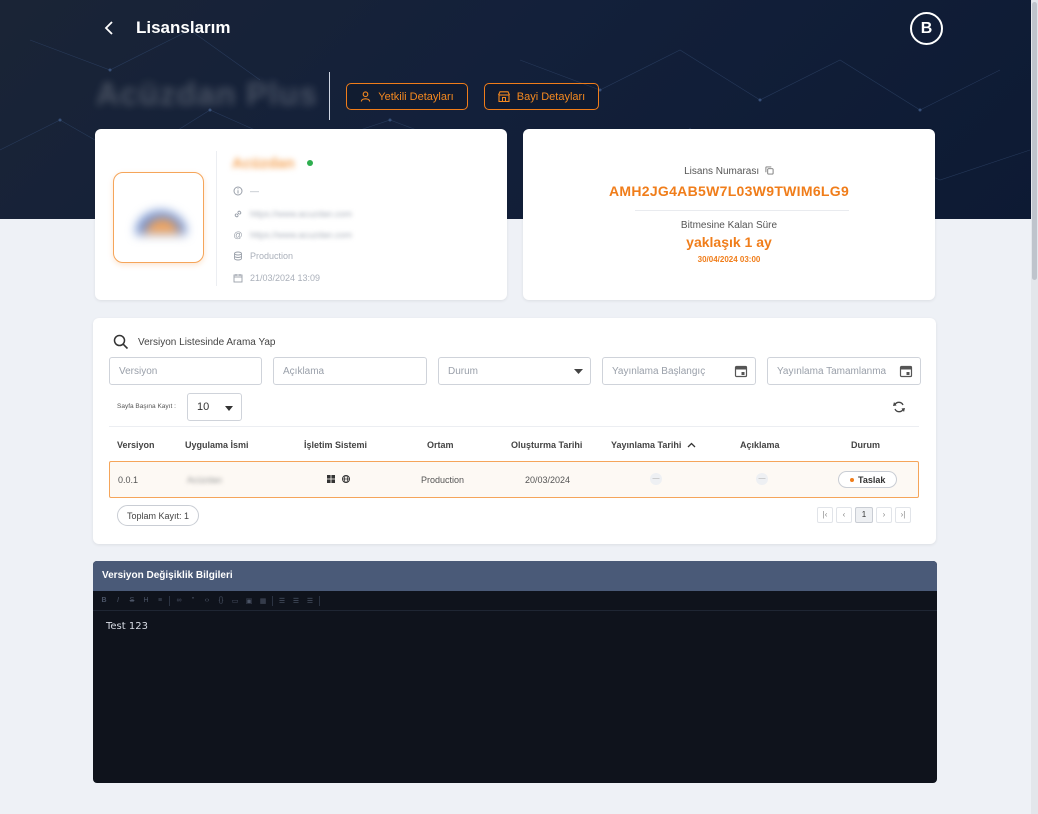  What do you see at coordinates (729, 225) in the screenshot?
I see `remaining-time-label: Bitmesine Kalan Süre` at bounding box center [729, 225].